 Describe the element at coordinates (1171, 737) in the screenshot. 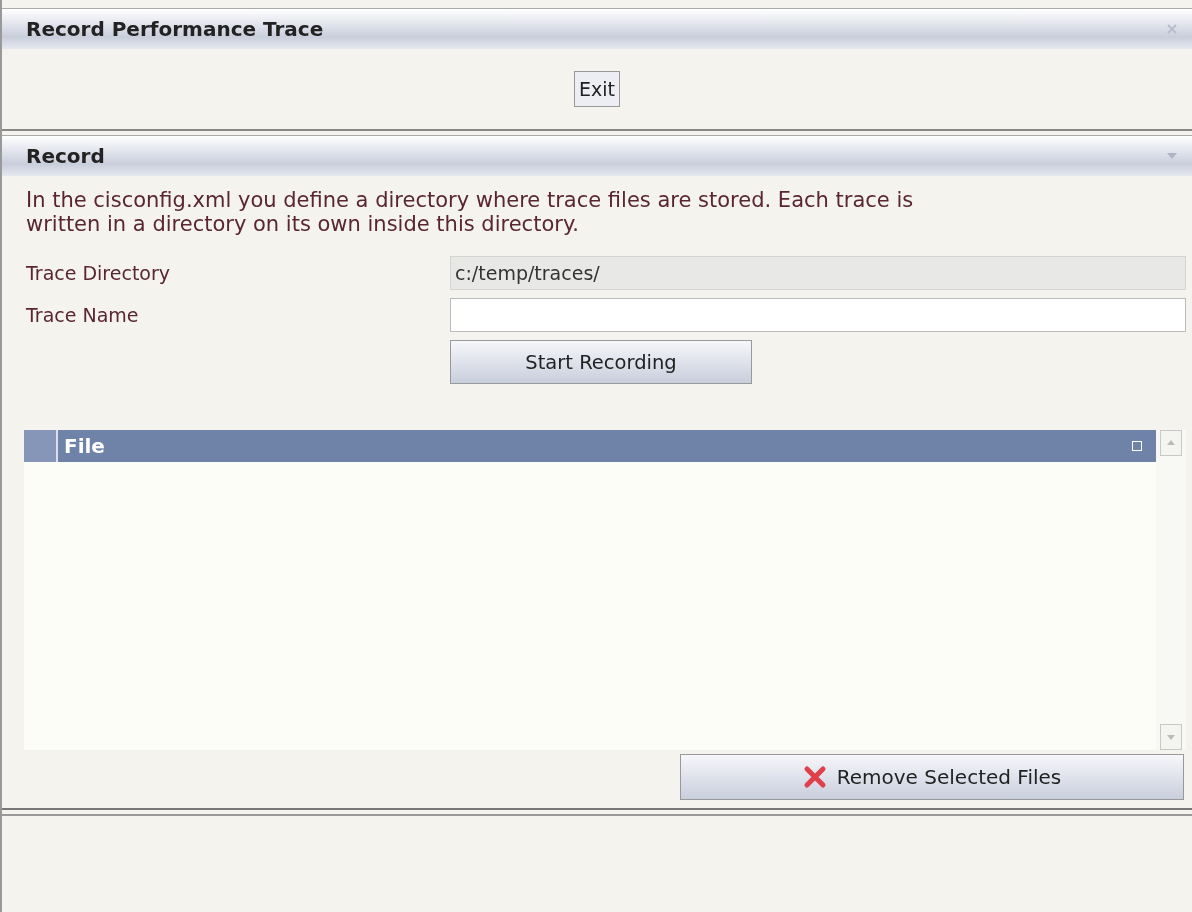

I see `scroll-down-icon` at that location.